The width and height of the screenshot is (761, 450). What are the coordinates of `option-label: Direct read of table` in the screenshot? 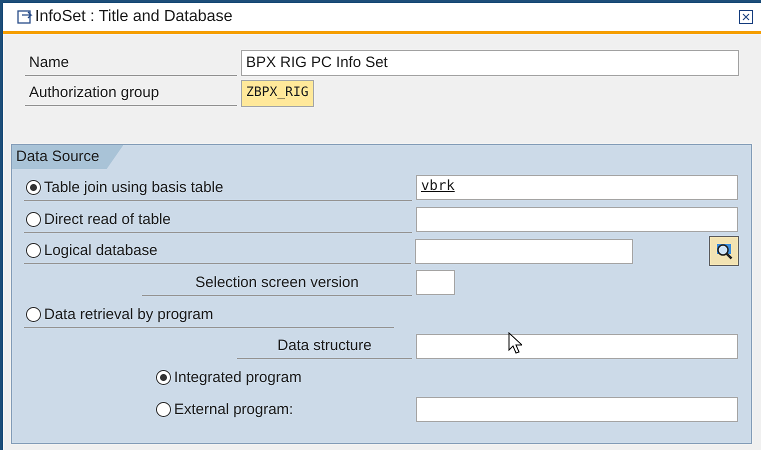 It's located at (107, 219).